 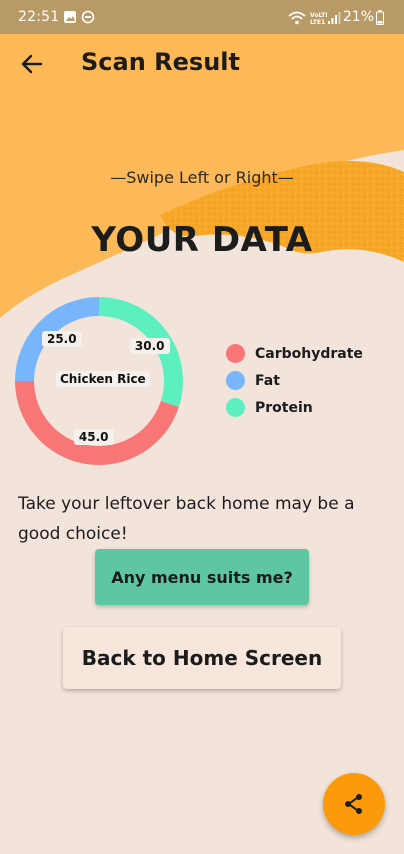 I want to click on value-label-fat: 25.0, so click(x=61, y=338).